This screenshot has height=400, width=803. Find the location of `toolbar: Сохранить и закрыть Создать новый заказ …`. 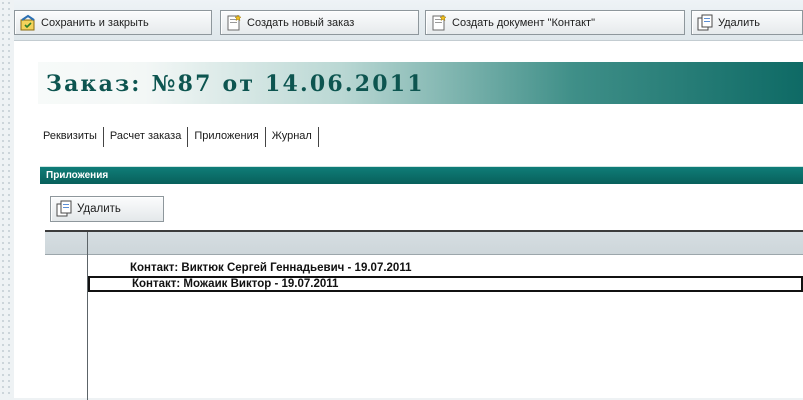

toolbar: Сохранить и закрыть Создать новый заказ … is located at coordinates (408, 20).